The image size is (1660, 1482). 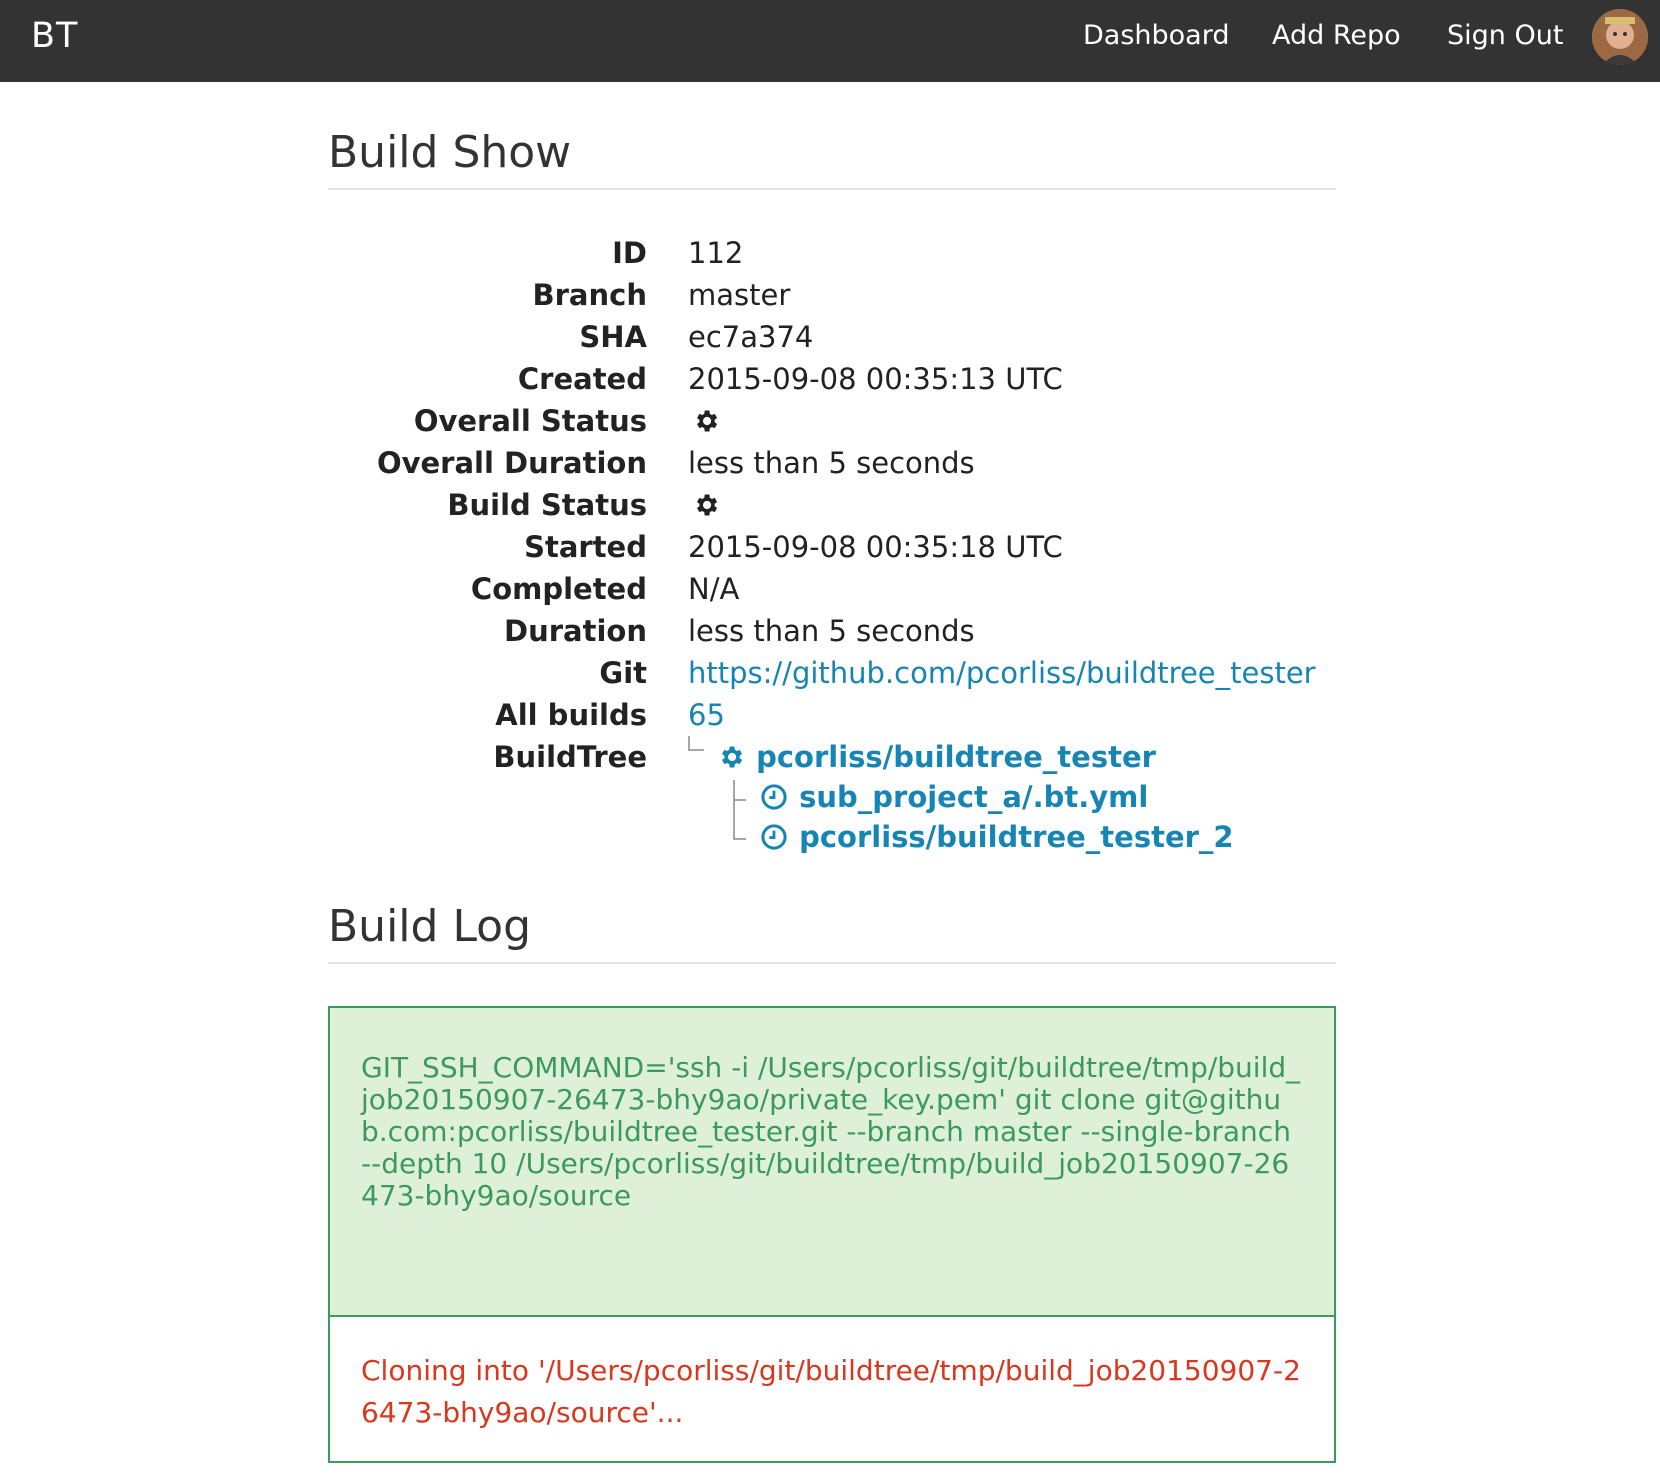 What do you see at coordinates (511, 463) in the screenshot?
I see `overall-duration-label: Overall Duration` at bounding box center [511, 463].